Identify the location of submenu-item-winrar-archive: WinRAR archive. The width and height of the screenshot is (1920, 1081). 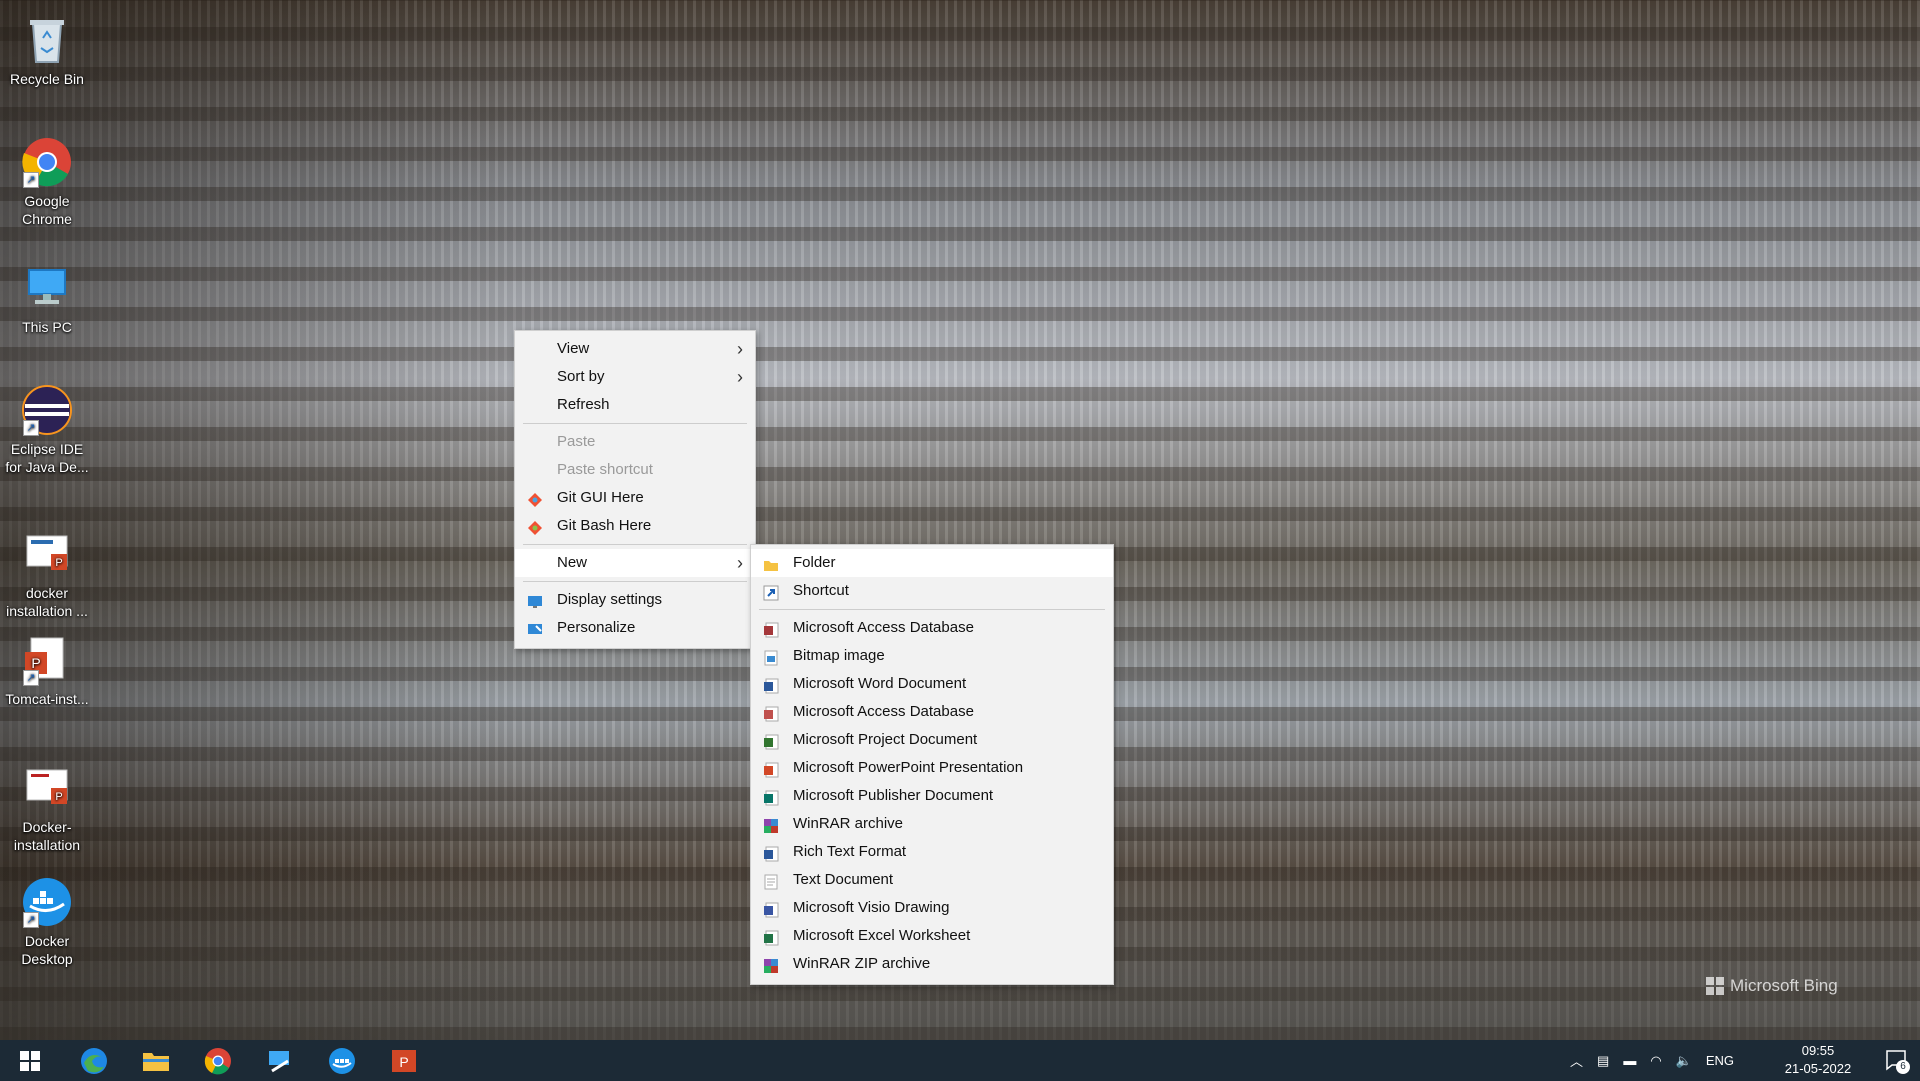
(932, 824).